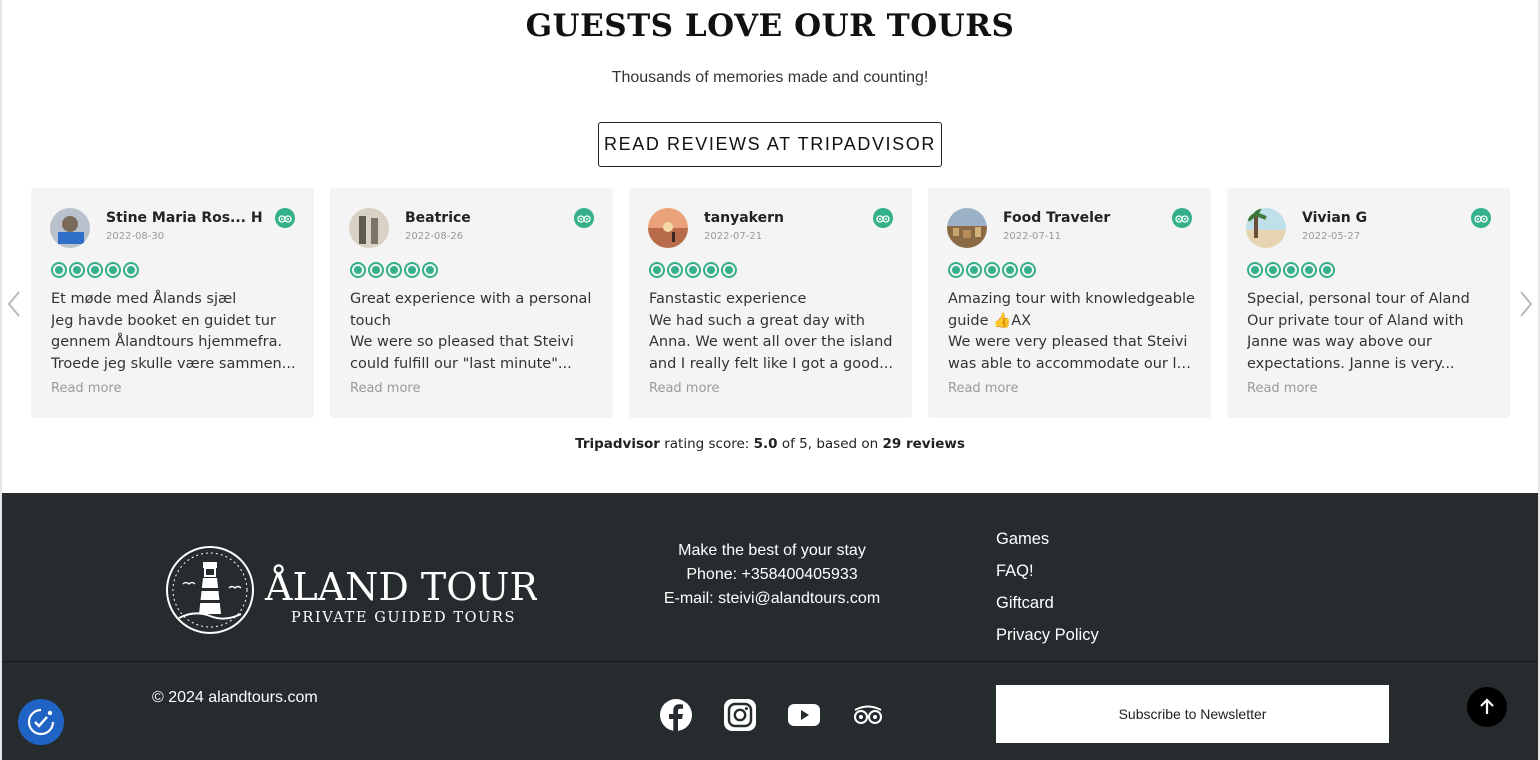 This screenshot has height=760, width=1540. What do you see at coordinates (41, 722) in the screenshot?
I see `accessibility-icon` at bounding box center [41, 722].